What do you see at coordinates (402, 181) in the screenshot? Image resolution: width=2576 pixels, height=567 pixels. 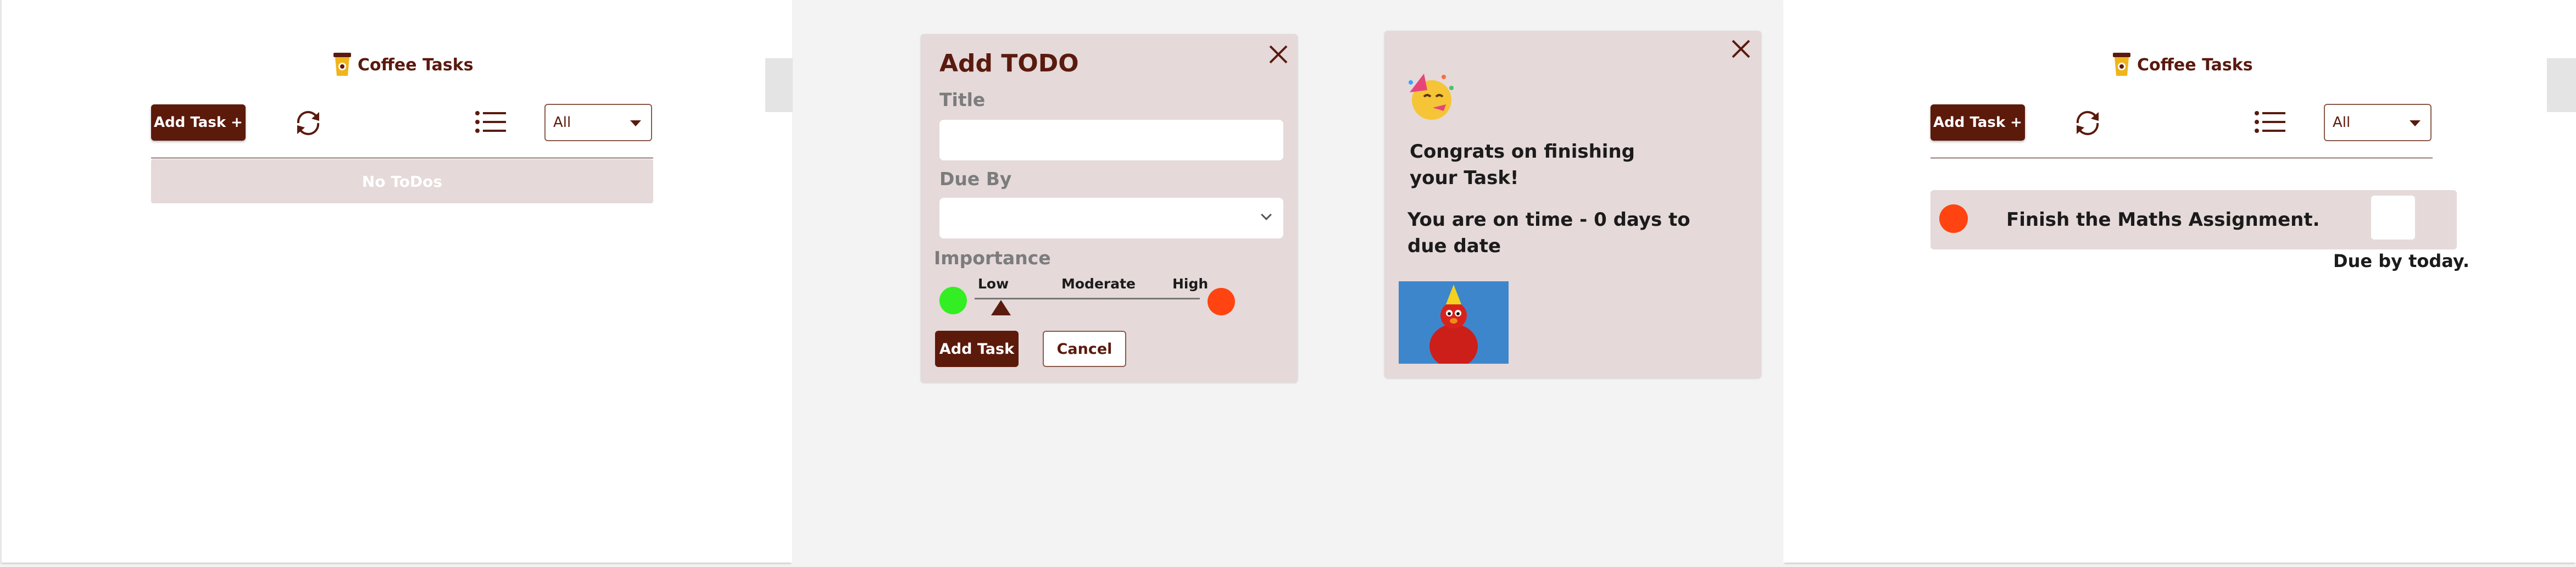 I see `empty-list-message: No ToDos` at bounding box center [402, 181].